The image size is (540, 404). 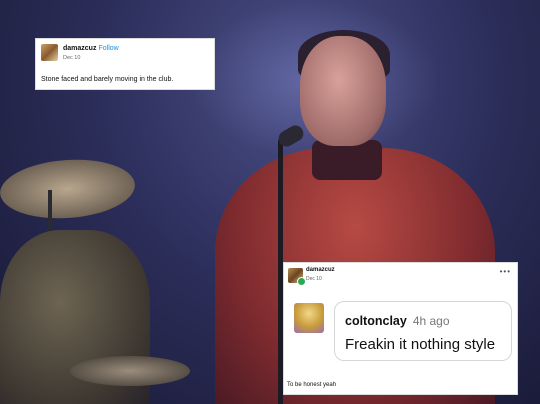 What do you see at coordinates (68, 189) in the screenshot?
I see `cymbal` at bounding box center [68, 189].